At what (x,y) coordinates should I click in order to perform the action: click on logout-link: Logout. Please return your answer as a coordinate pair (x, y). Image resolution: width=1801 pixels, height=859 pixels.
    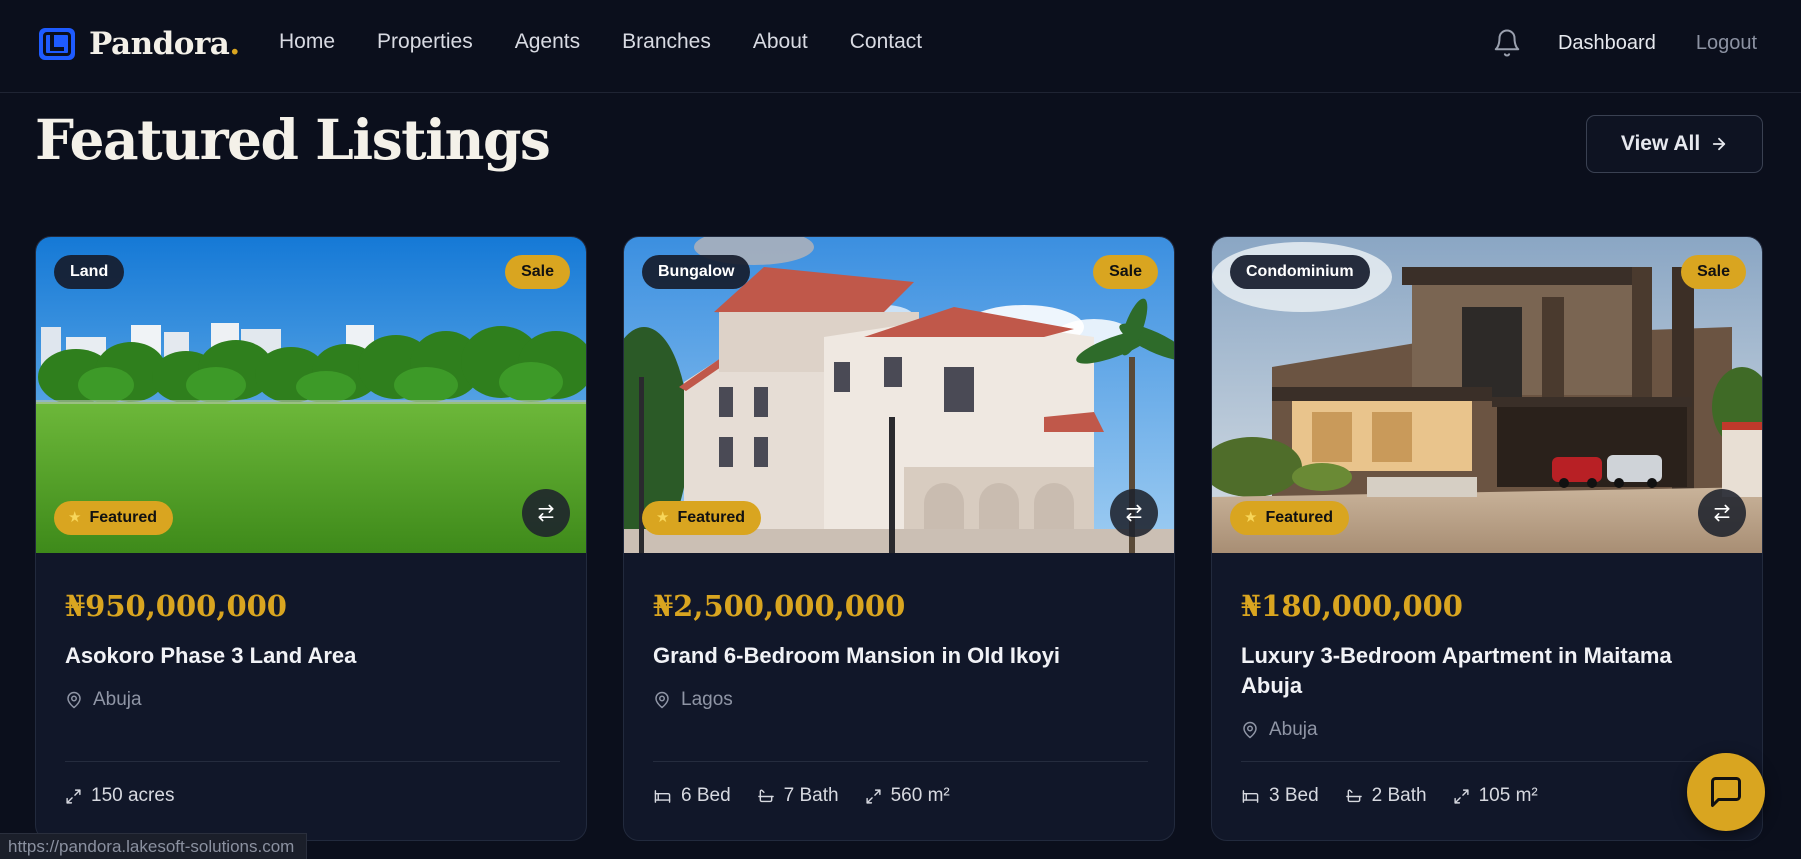
    Looking at the image, I should click on (1726, 43).